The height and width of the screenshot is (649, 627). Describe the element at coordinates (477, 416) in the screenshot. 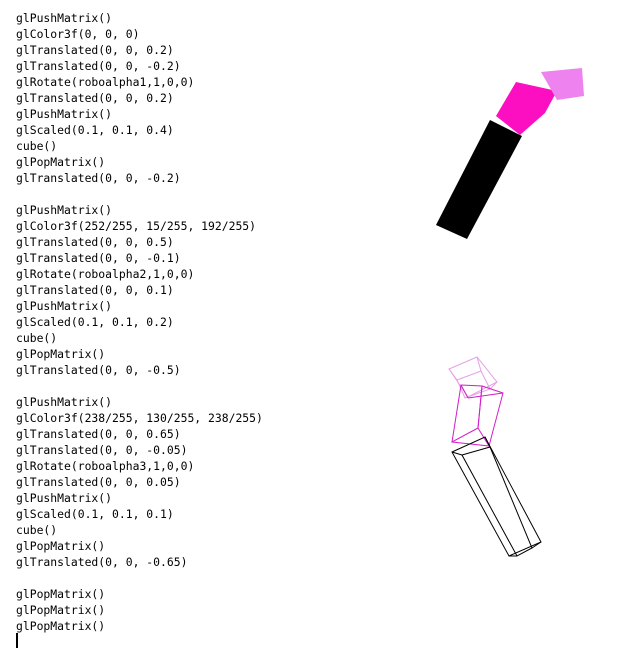

I see `arm-segment-2-wireframe` at that location.